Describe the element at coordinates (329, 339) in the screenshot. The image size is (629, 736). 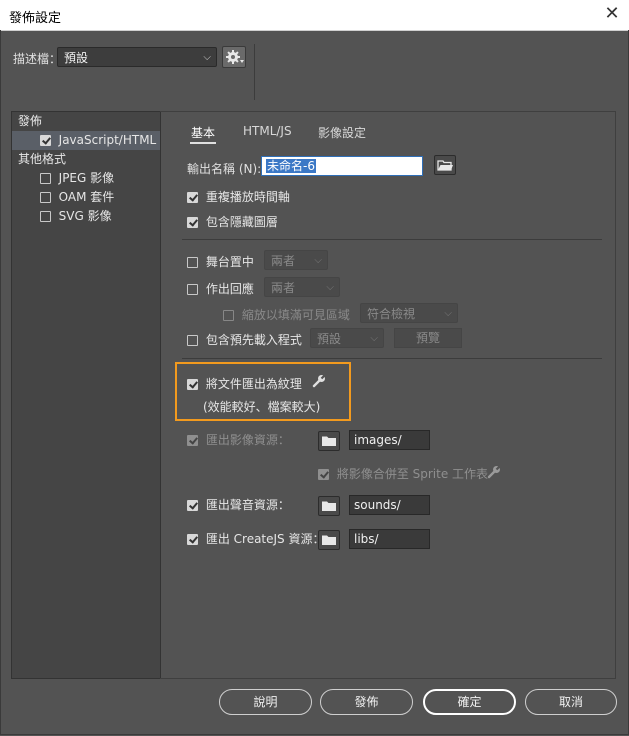
I see `preloader-value: 預設` at that location.